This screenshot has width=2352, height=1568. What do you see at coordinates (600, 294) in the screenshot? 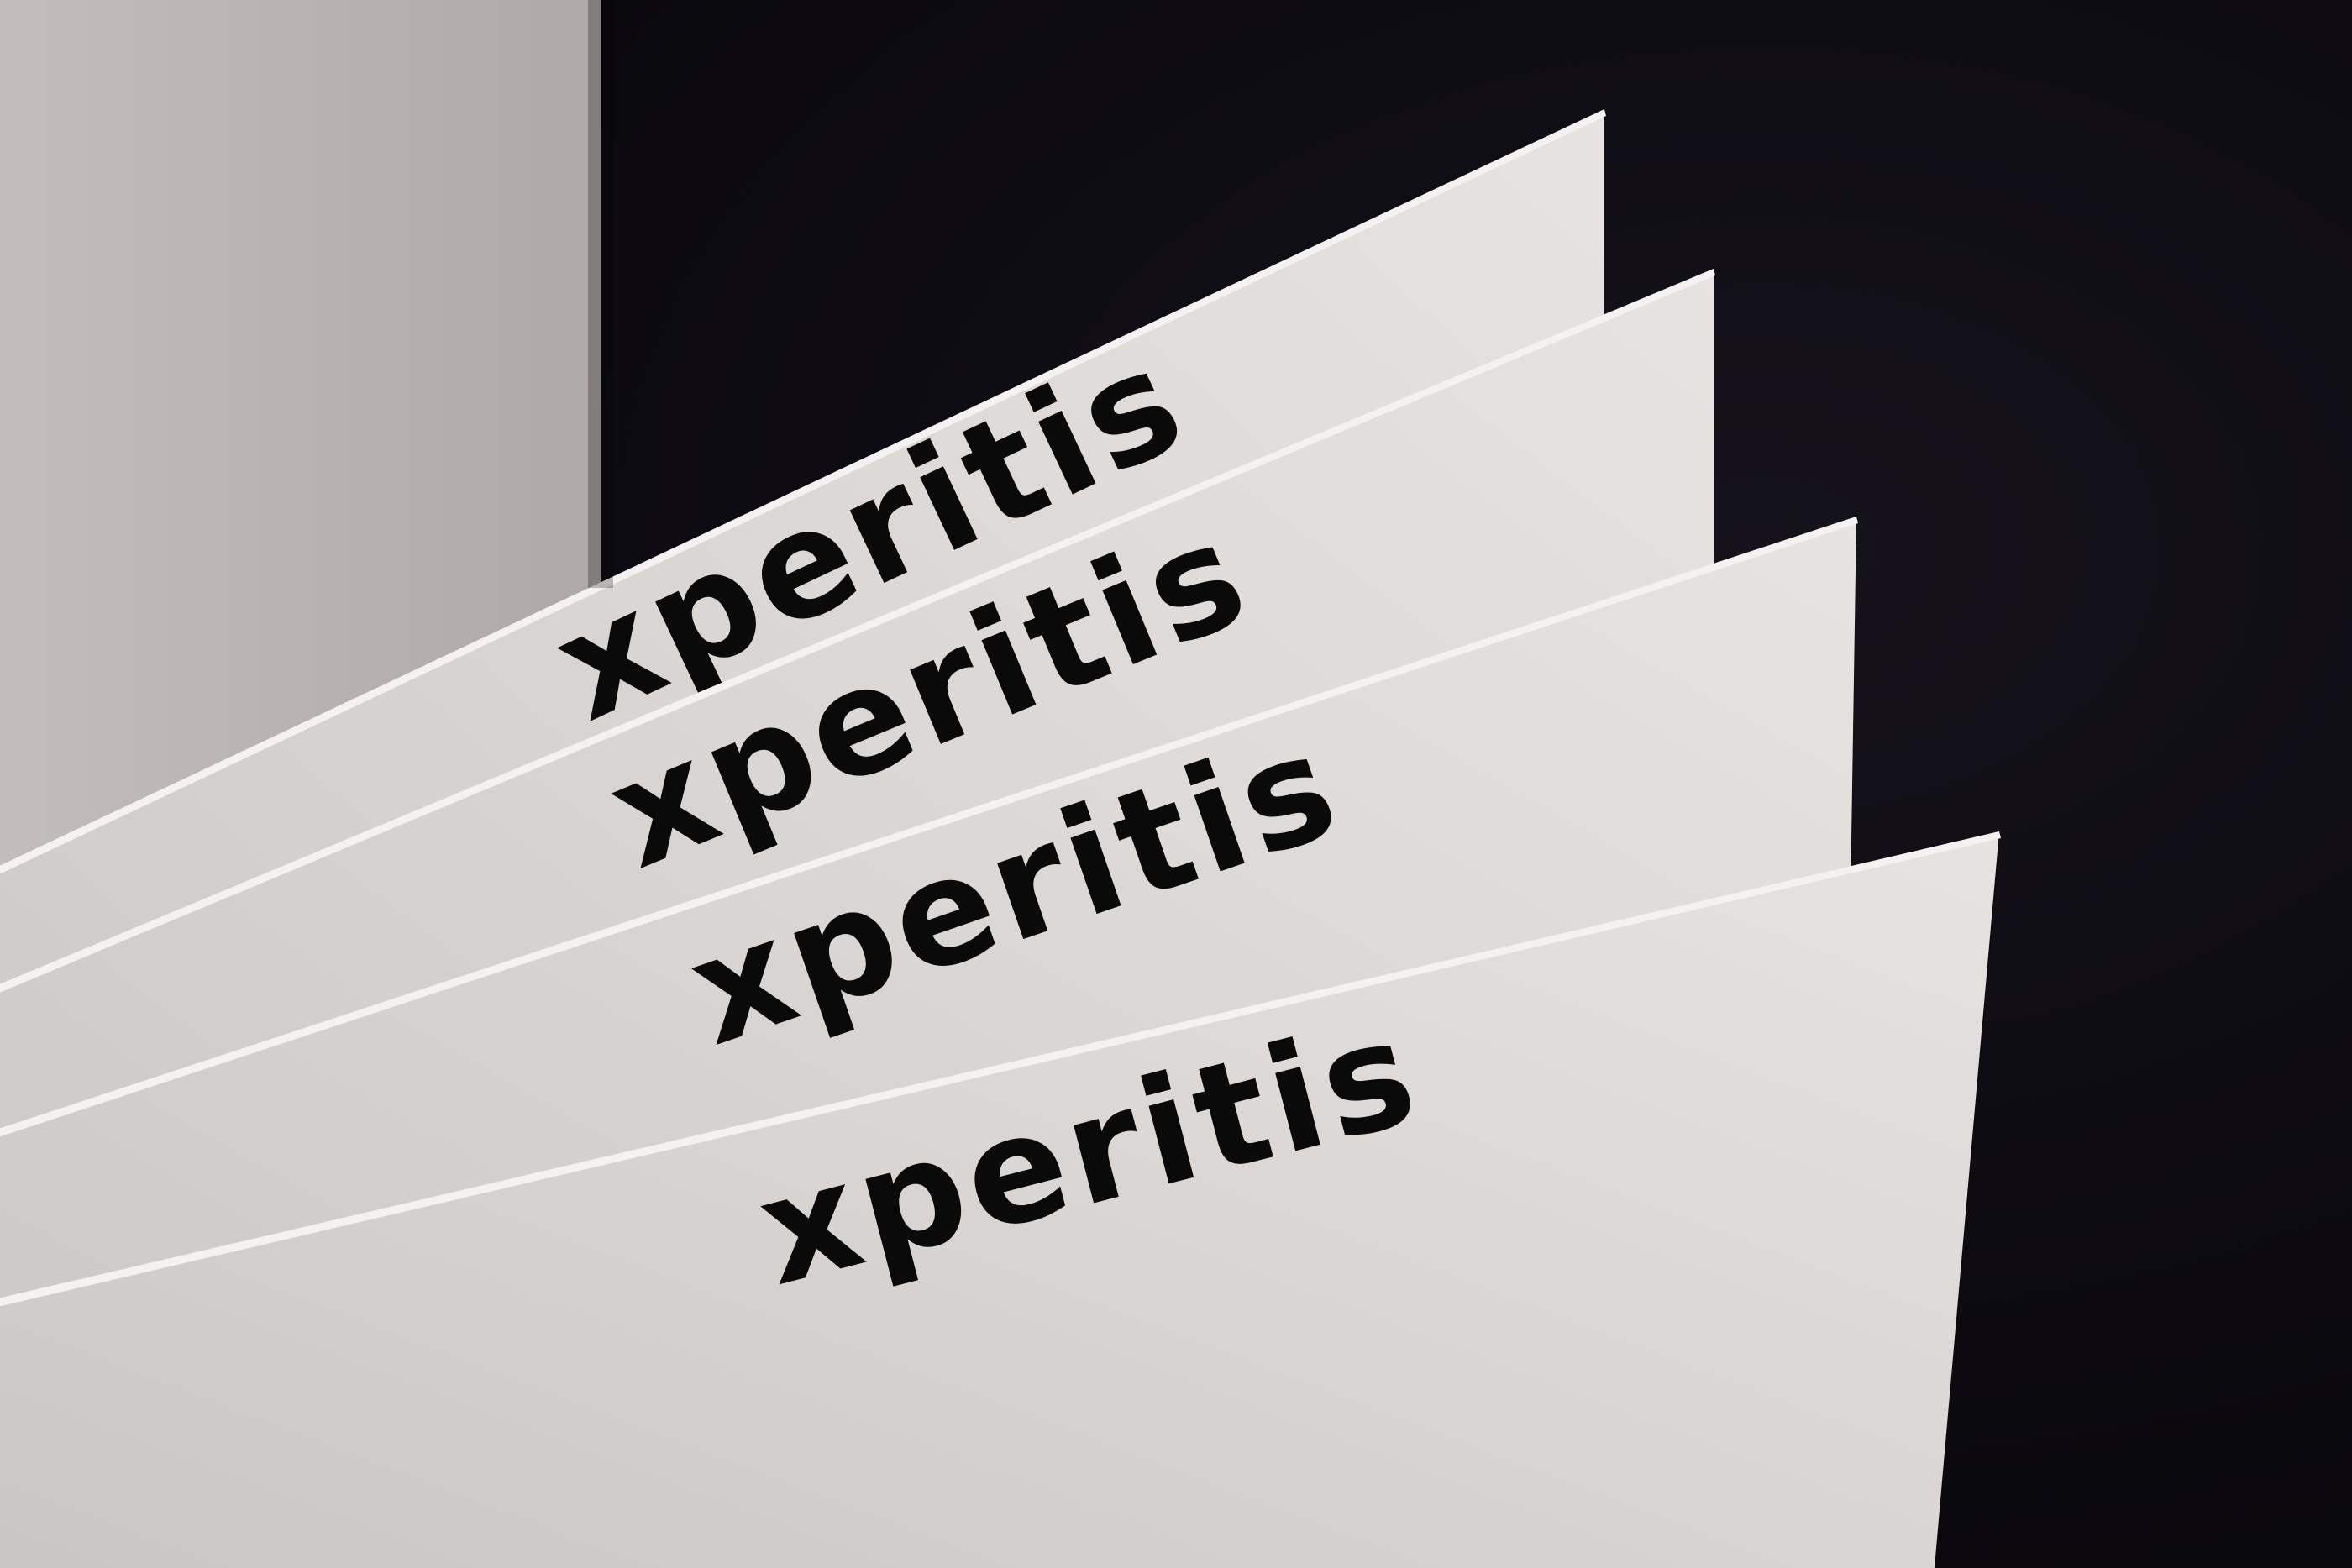
I see `panel-shadow` at bounding box center [600, 294].